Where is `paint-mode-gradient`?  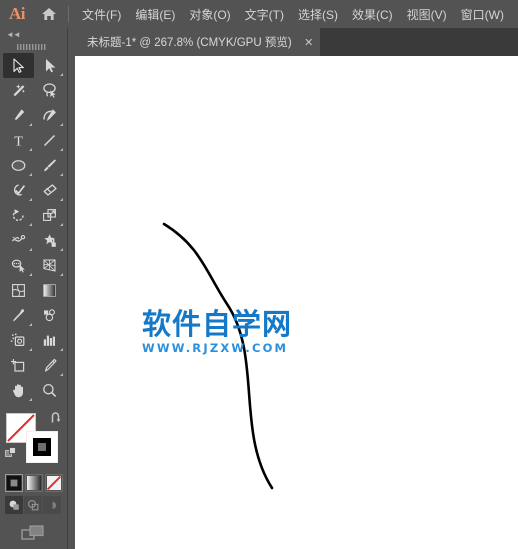 paint-mode-gradient is located at coordinates (34, 483).